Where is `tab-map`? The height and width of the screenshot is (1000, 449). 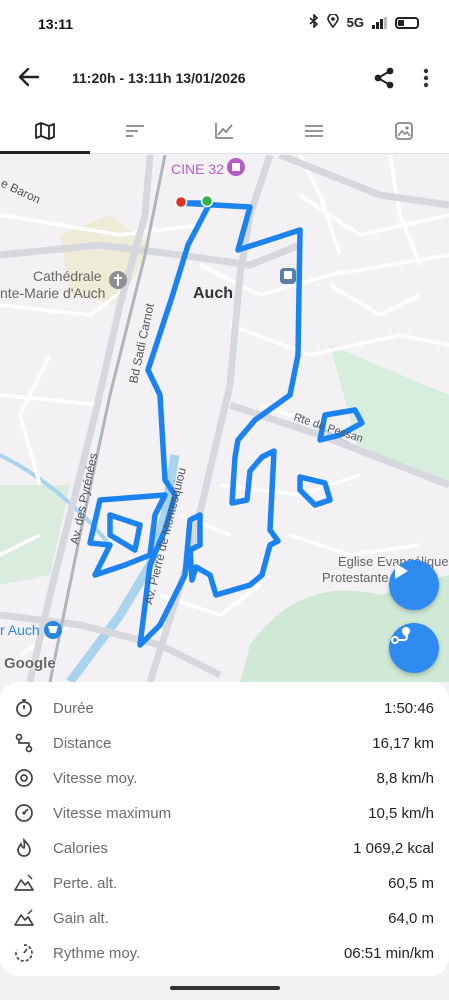
tab-map is located at coordinates (45, 131).